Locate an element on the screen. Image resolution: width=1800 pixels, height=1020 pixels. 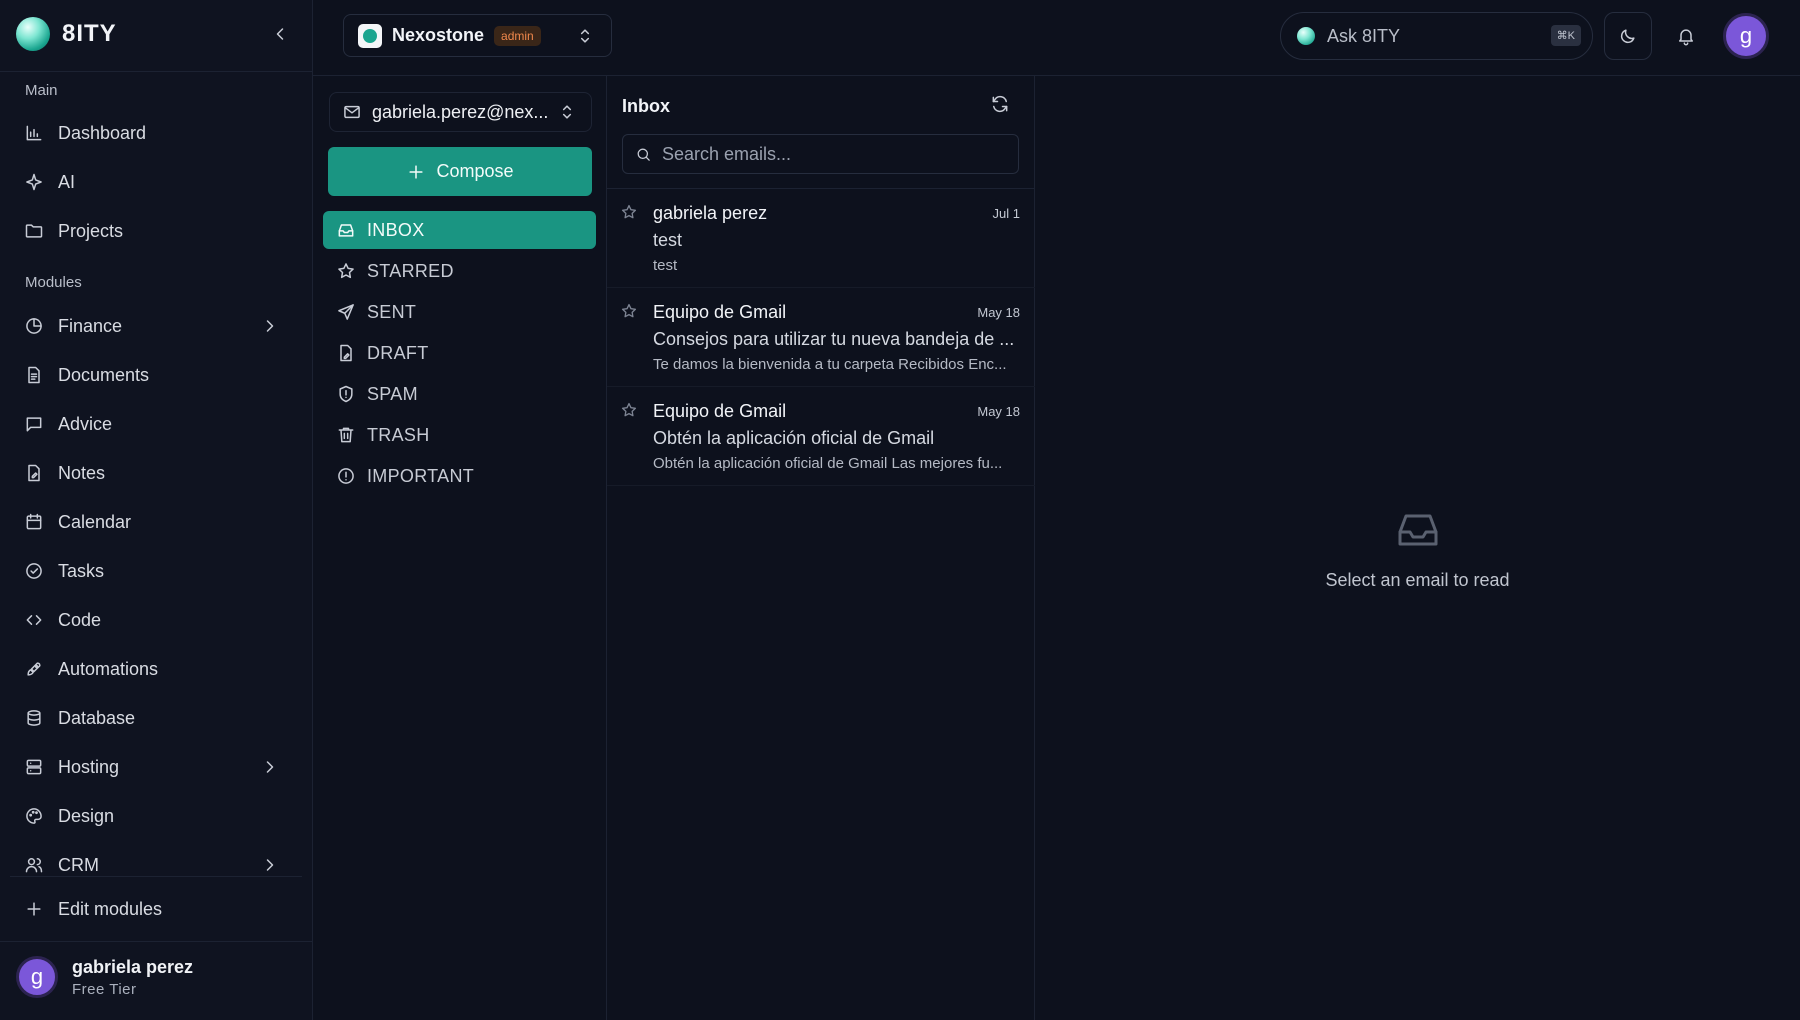
moon-icon is located at coordinates (1627, 36).